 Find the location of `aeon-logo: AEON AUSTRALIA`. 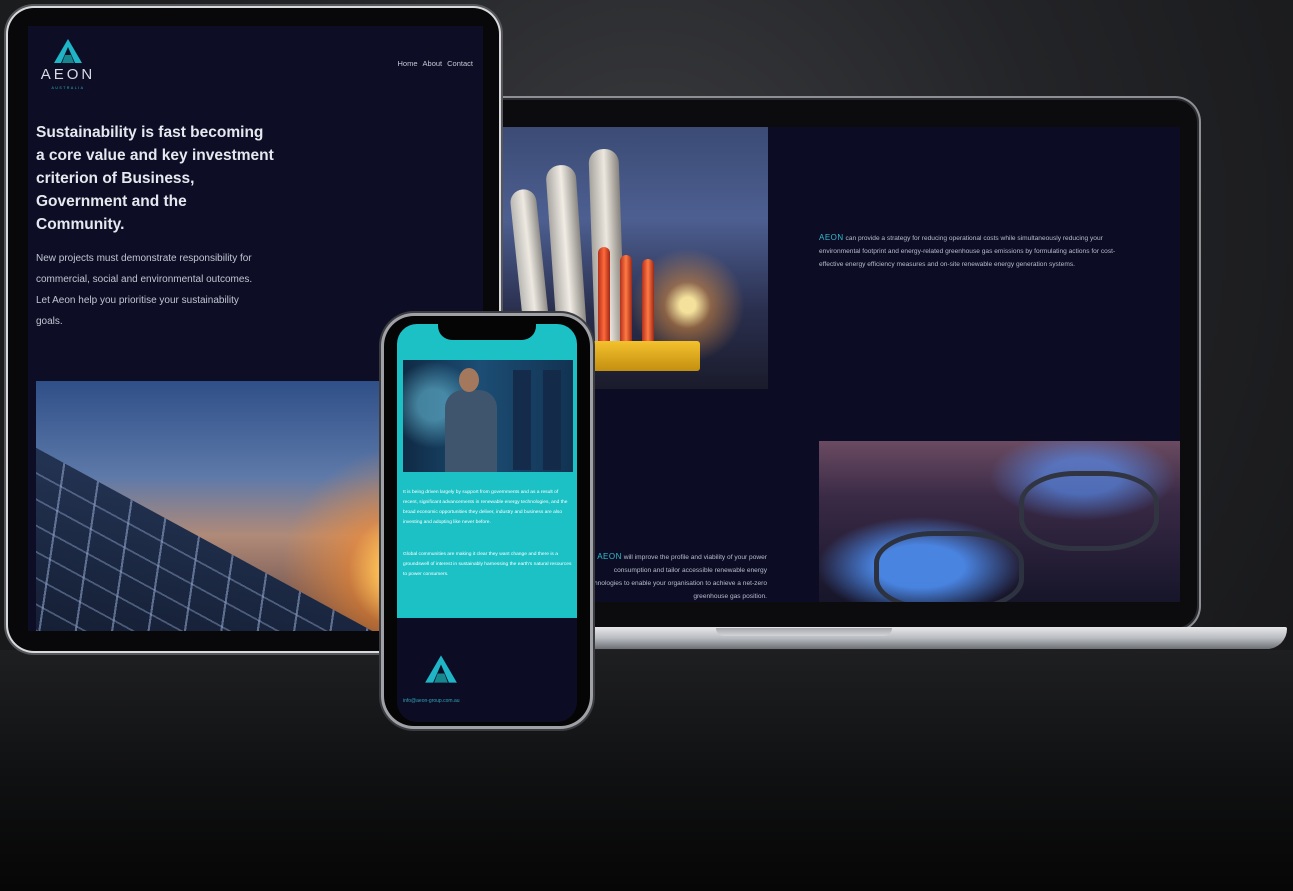

aeon-logo: AEON AUSTRALIA is located at coordinates (68, 66).